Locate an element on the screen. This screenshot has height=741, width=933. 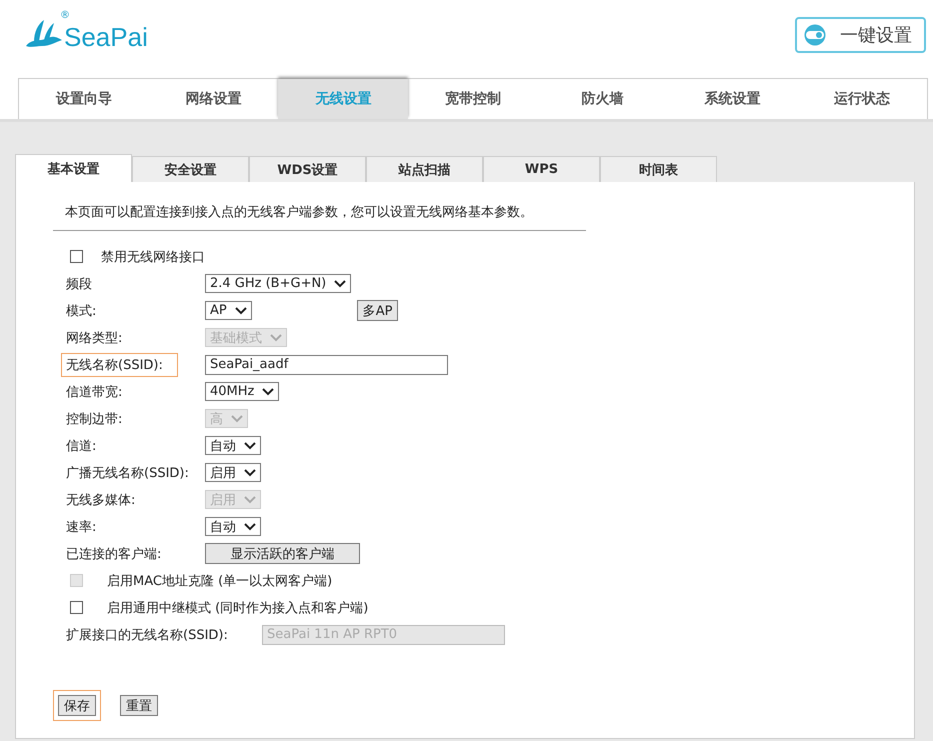
field-label: 信道带宽: is located at coordinates (95, 392).